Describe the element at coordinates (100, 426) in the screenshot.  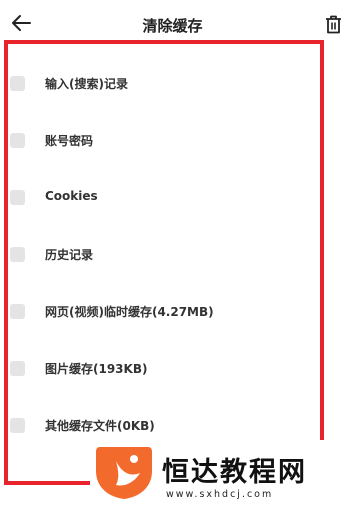
I see `option-label: 其他缓存文件(0KB)` at that location.